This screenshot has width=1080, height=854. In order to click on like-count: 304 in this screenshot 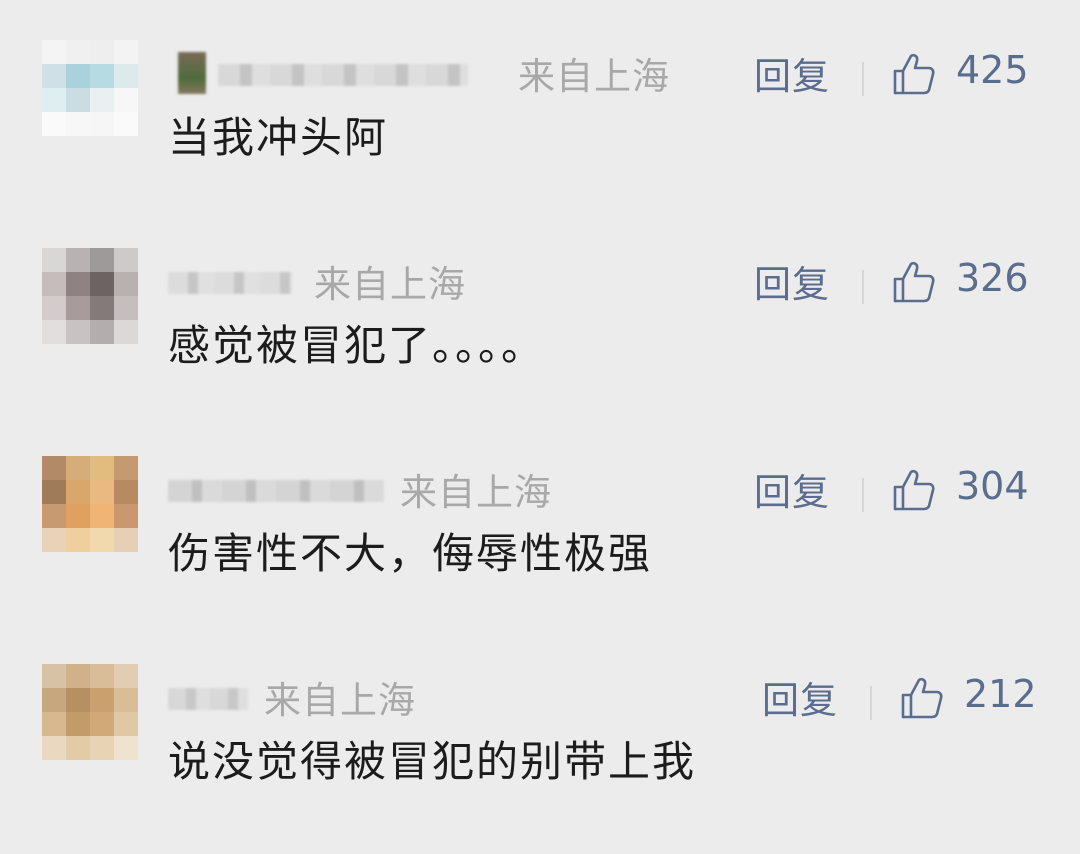, I will do `click(992, 486)`.